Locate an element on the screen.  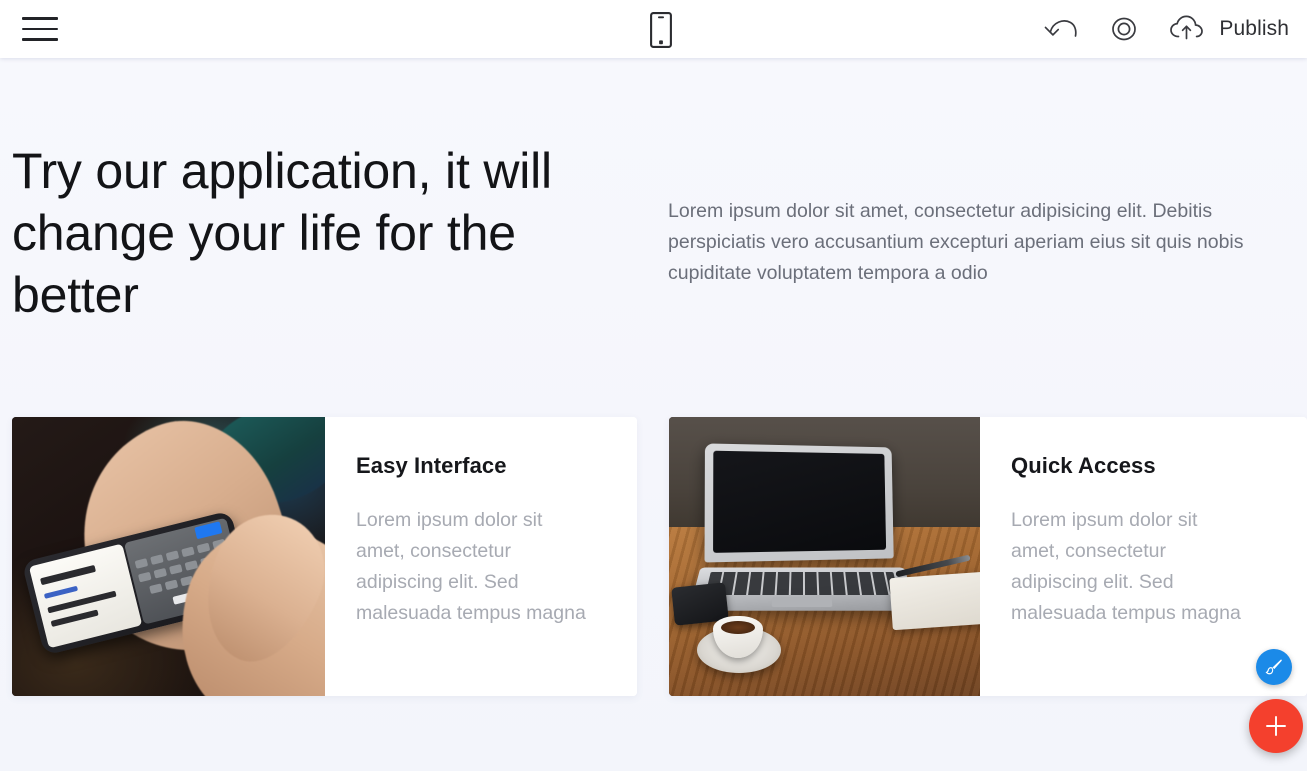
eye-preview-icon is located at coordinates (1124, 29).